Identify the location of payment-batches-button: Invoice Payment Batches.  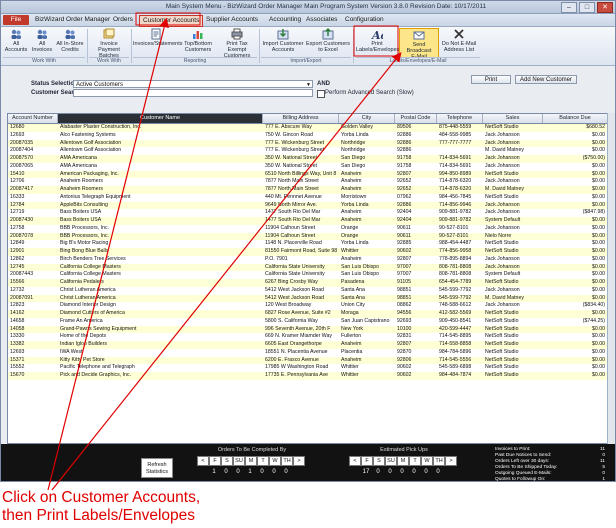
(109, 43).